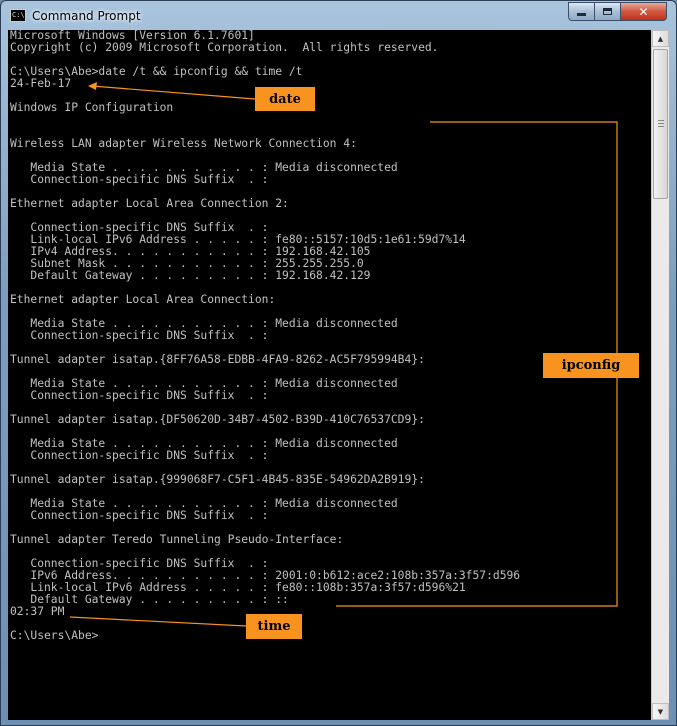 This screenshot has height=726, width=677. I want to click on time-pointer-line, so click(158, 621).